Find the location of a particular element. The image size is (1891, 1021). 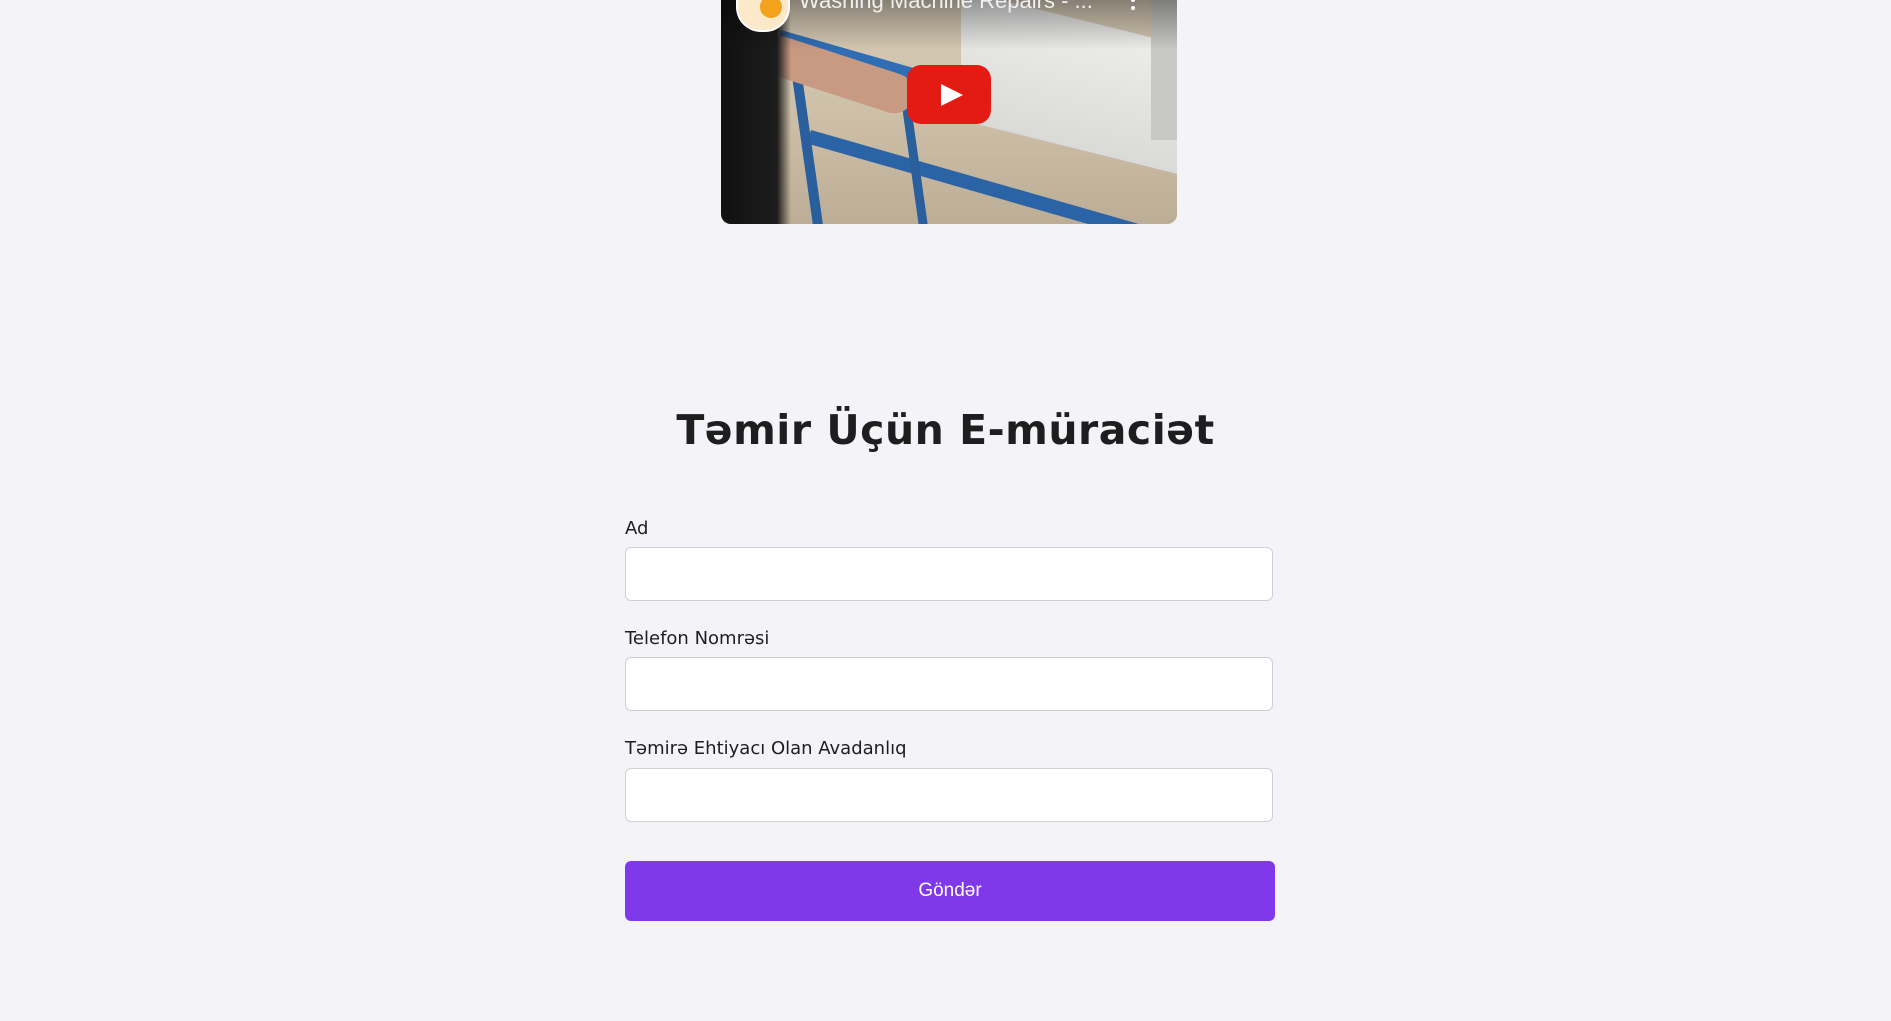

phone-input is located at coordinates (949, 684).